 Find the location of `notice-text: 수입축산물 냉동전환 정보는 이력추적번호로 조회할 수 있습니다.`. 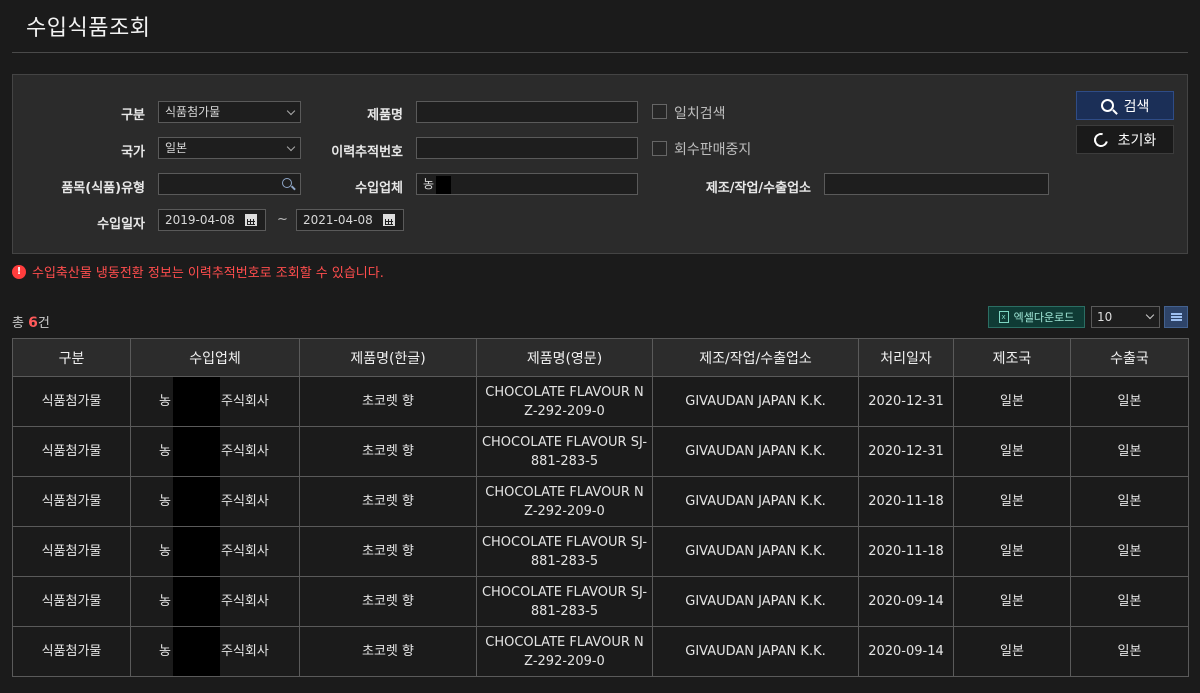

notice-text: 수입축산물 냉동전환 정보는 이력추적번호로 조회할 수 있습니다. is located at coordinates (208, 273).